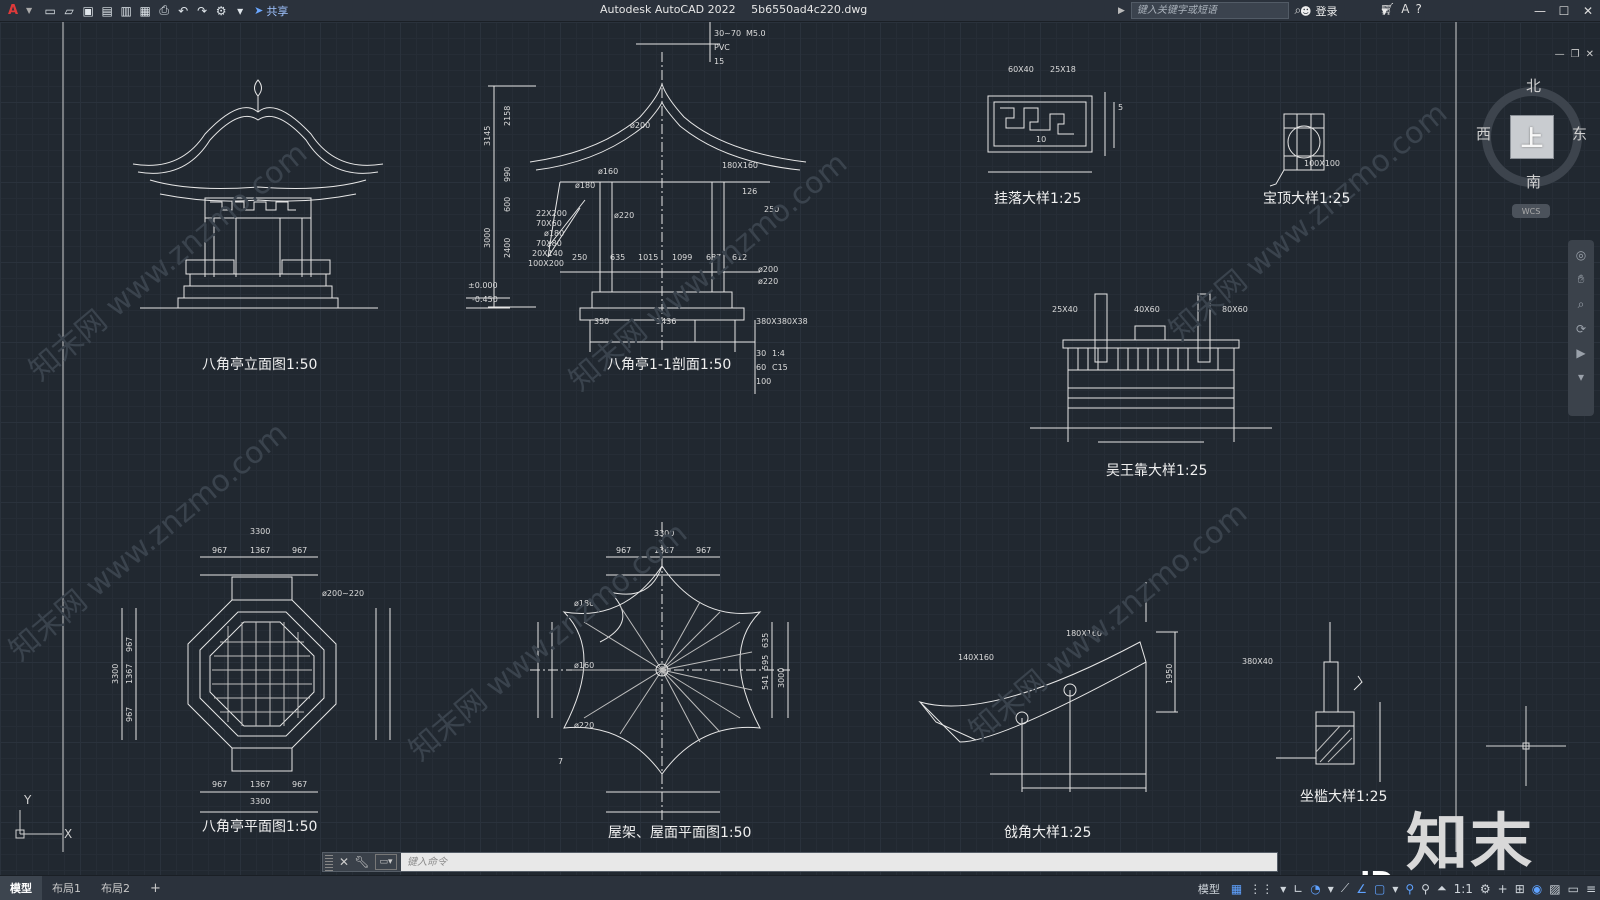  Describe the element at coordinates (1379, 889) in the screenshot. I see `osnap-icon: ▢` at that location.